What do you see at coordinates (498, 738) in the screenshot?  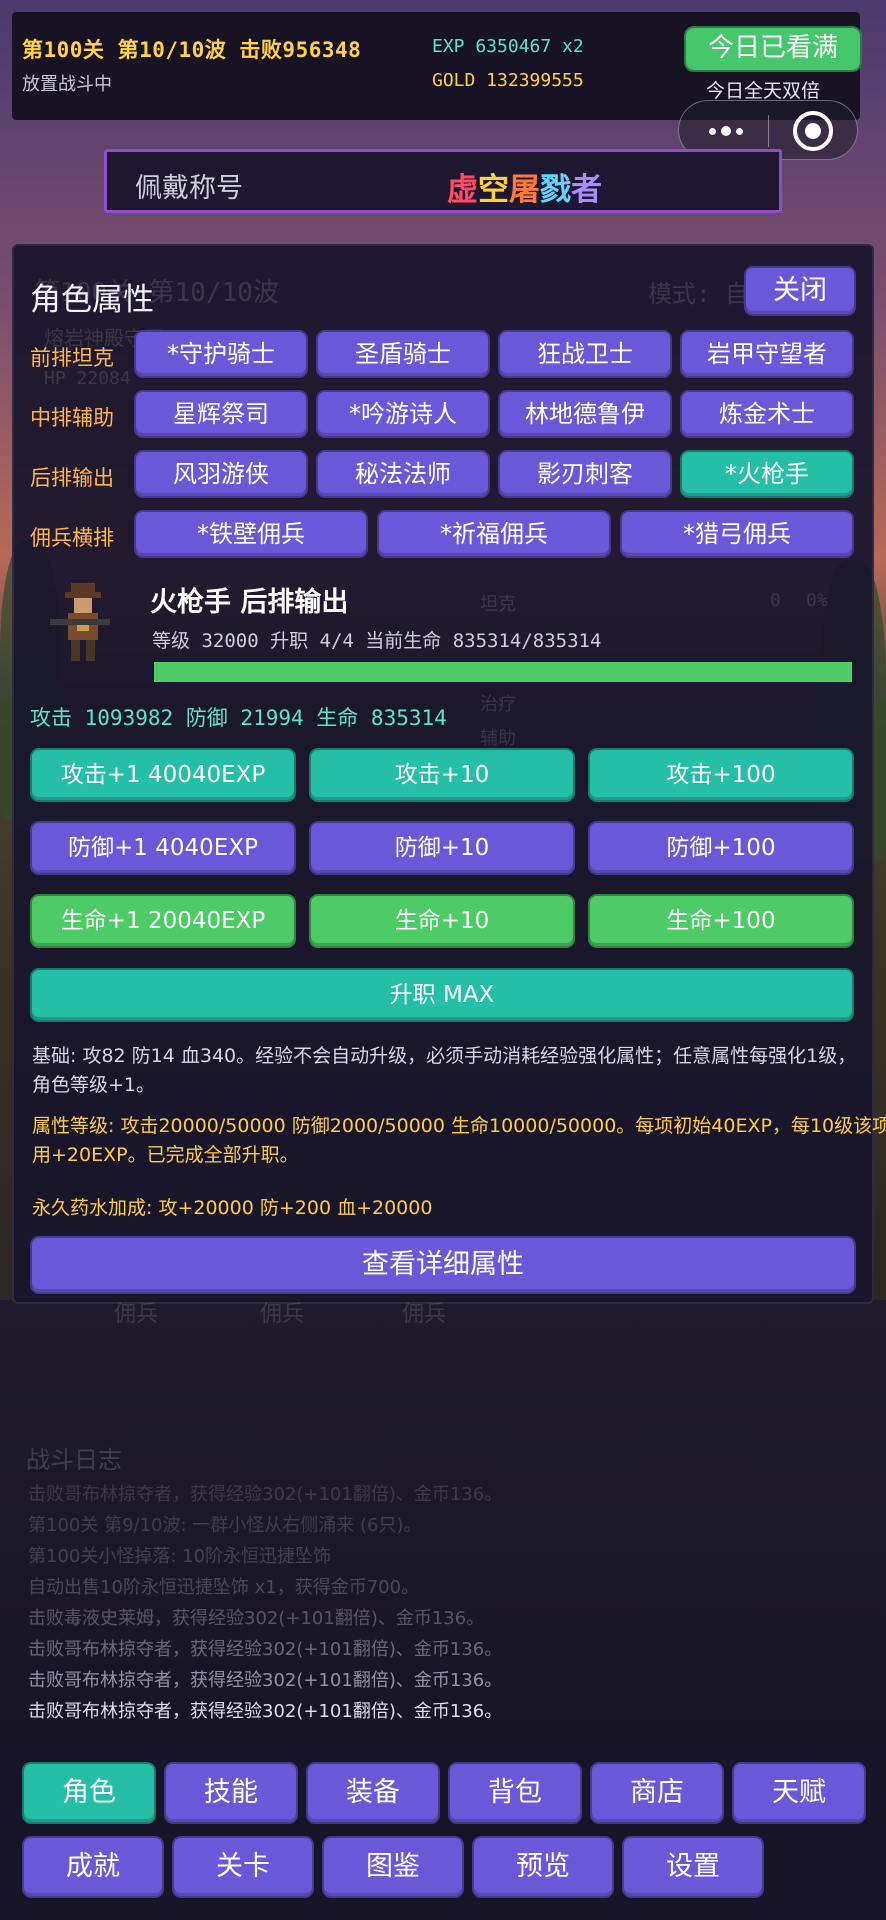 I see `ghost-support: 辅助` at bounding box center [498, 738].